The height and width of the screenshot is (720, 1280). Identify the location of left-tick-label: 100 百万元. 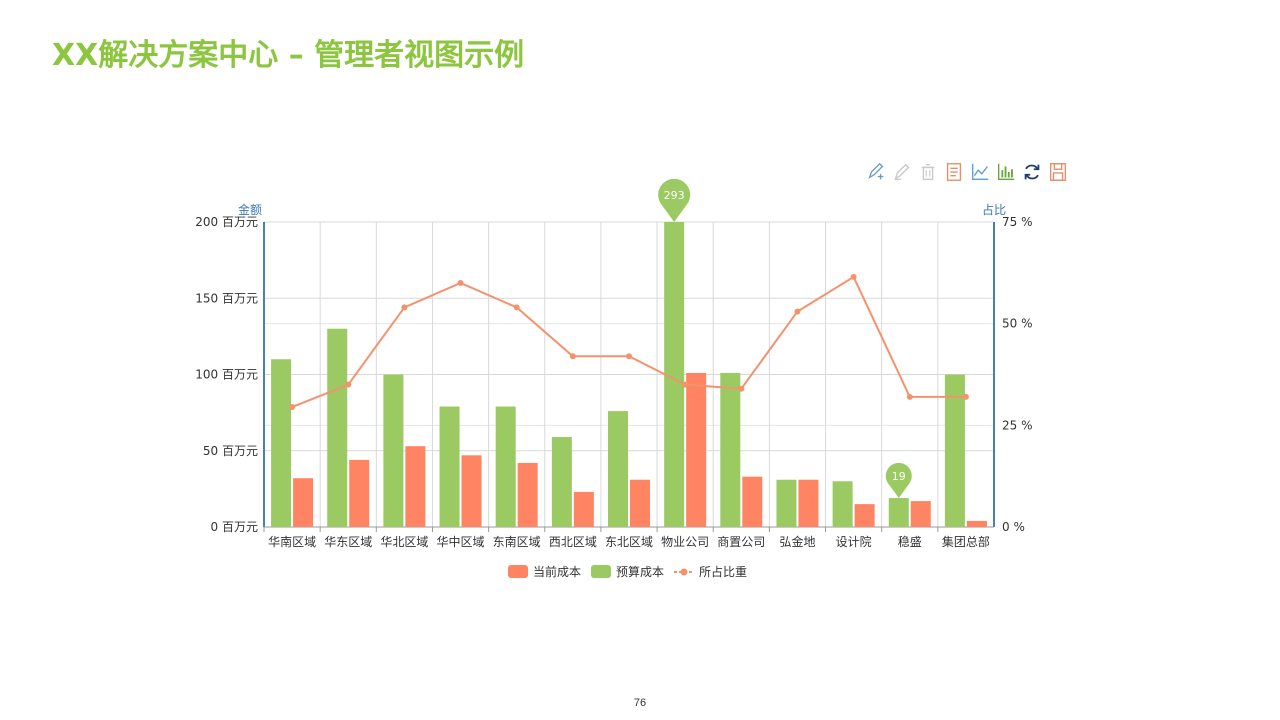
(226, 375).